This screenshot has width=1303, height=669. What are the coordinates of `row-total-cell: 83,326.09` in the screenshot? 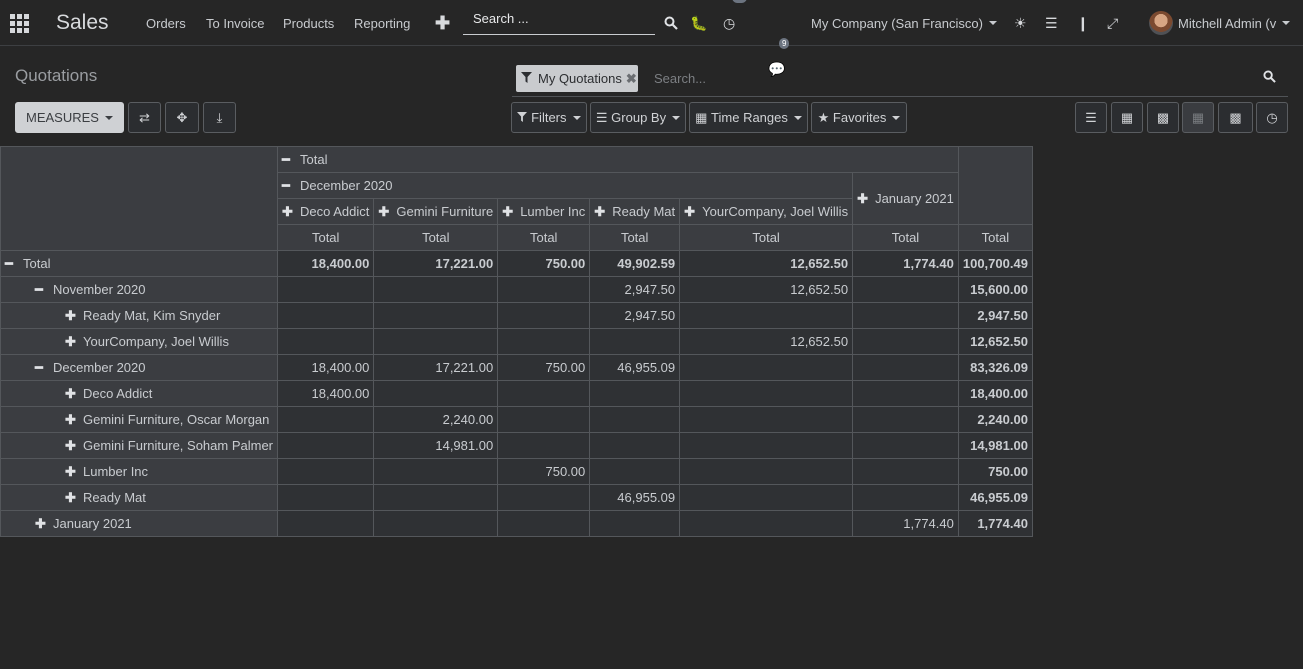 It's located at (995, 367).